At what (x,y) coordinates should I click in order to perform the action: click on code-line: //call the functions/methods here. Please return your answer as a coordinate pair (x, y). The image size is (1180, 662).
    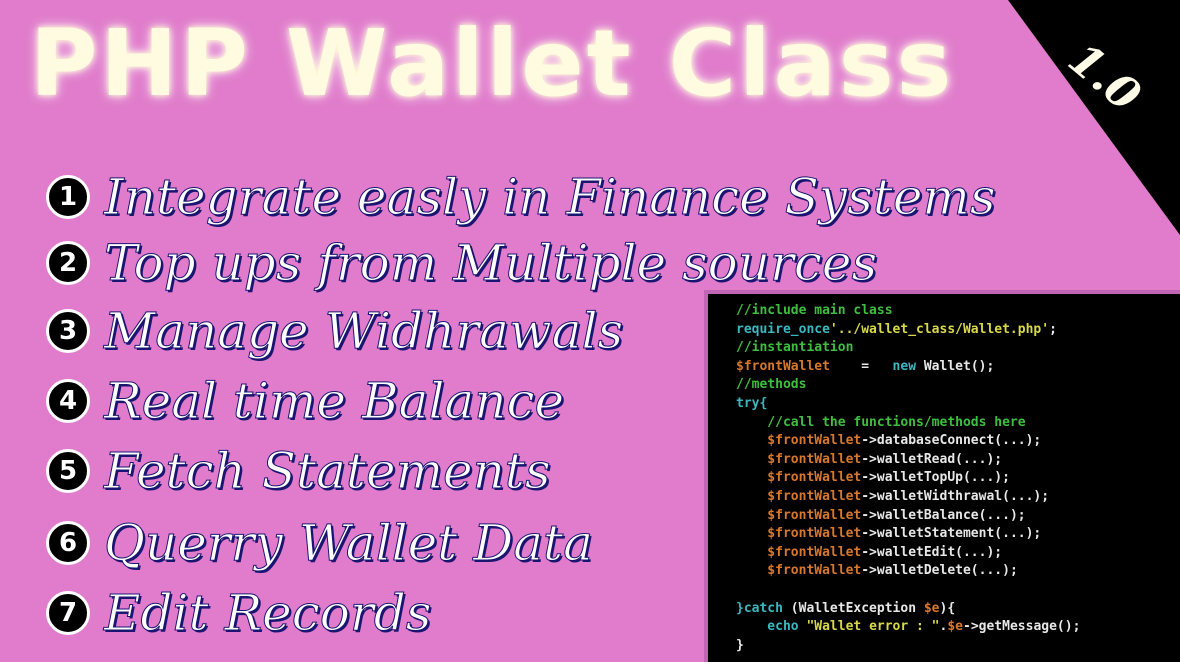
    Looking at the image, I should click on (881, 422).